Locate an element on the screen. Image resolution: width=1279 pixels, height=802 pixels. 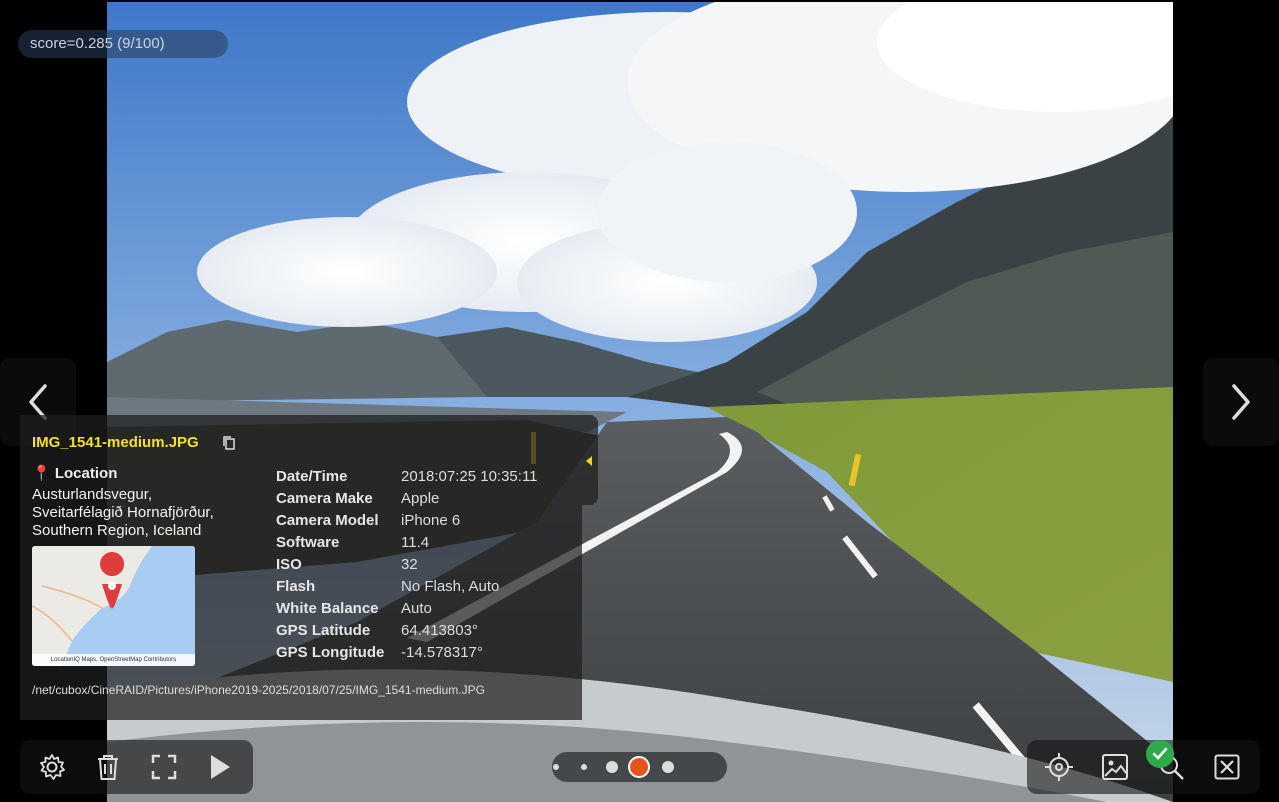
fullscreen-icon is located at coordinates (164, 767).